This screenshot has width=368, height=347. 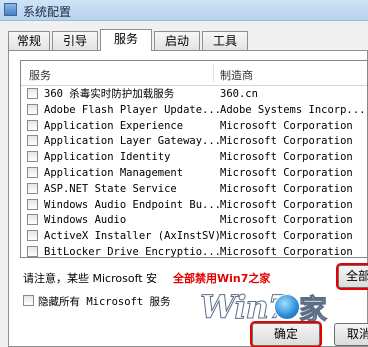 What do you see at coordinates (85, 220) in the screenshot?
I see `service-name: Windows Audio` at bounding box center [85, 220].